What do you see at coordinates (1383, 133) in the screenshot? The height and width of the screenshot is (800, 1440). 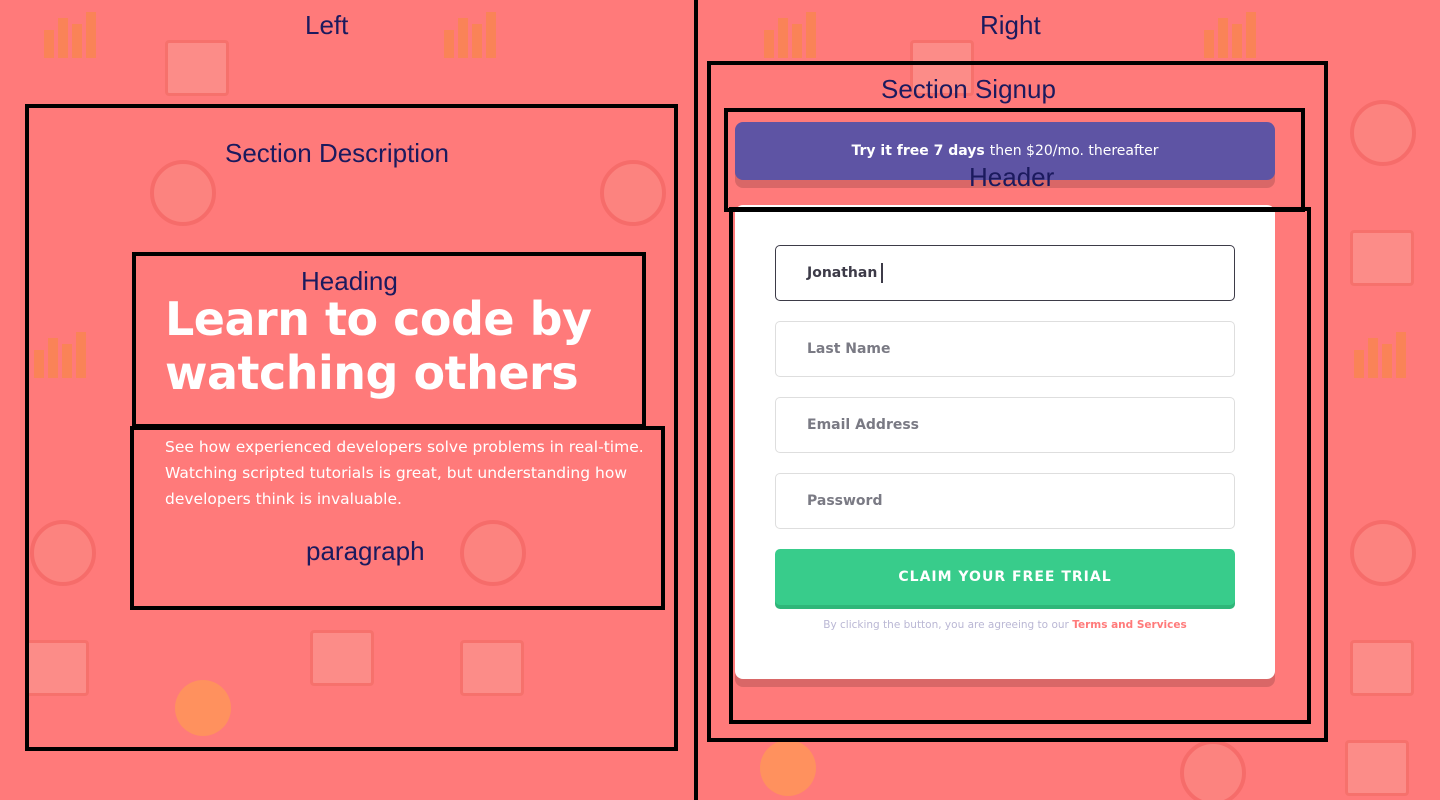 I see `headset-icon` at bounding box center [1383, 133].